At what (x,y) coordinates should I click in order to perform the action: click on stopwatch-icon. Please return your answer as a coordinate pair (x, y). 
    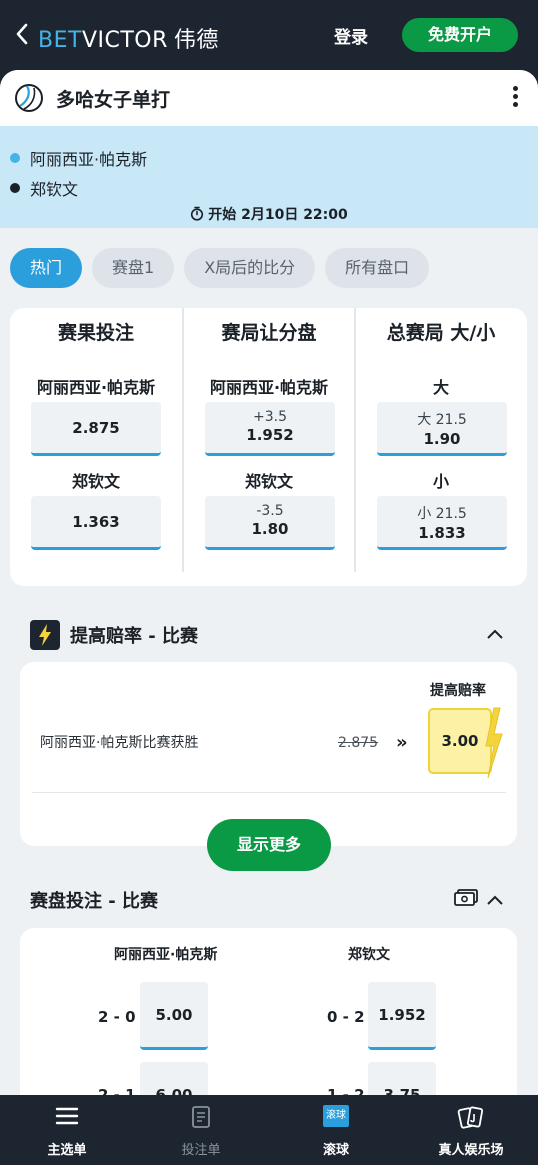
    Looking at the image, I should click on (197, 213).